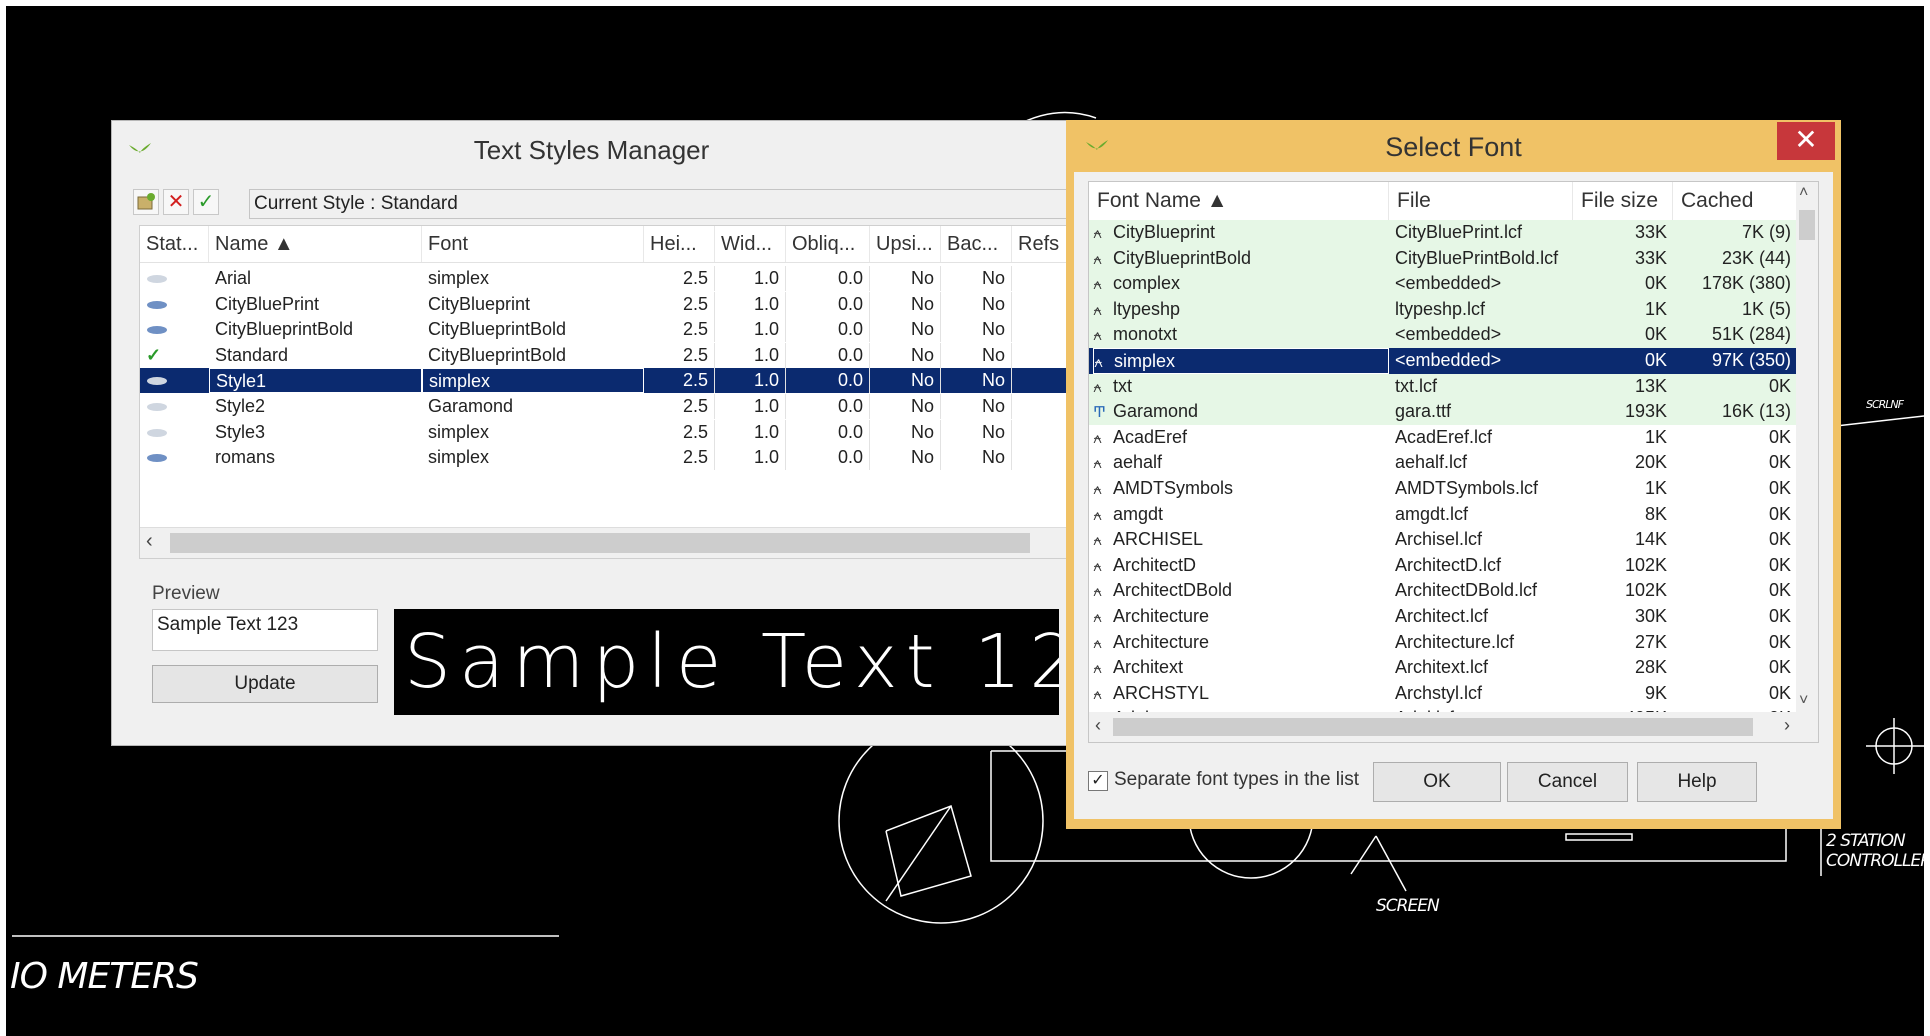 This screenshot has height=1036, width=1930. Describe the element at coordinates (1443, 591) in the screenshot. I see `font-row: ⍲ ArchitectDBold ArchitectDBold.lcf 102K 0K` at that location.